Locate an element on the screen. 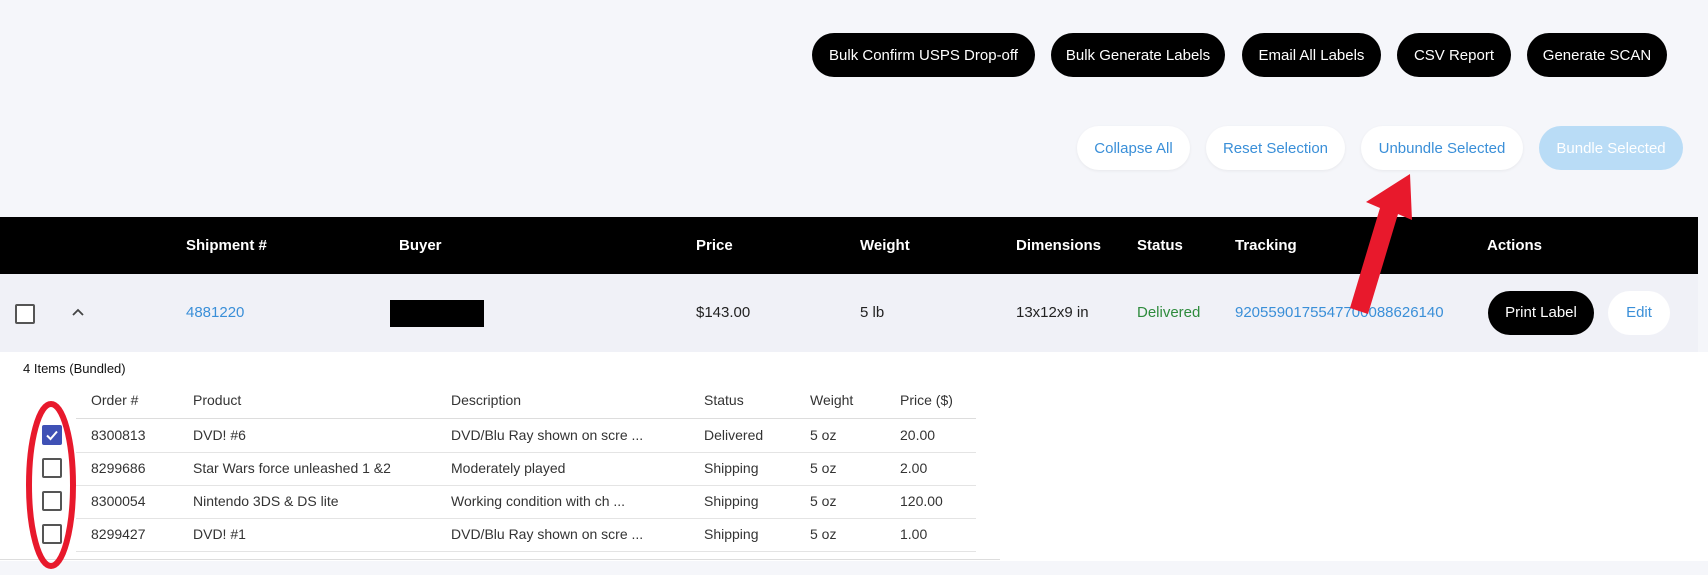  email-all-labels-button: Email All Labels is located at coordinates (1311, 55).